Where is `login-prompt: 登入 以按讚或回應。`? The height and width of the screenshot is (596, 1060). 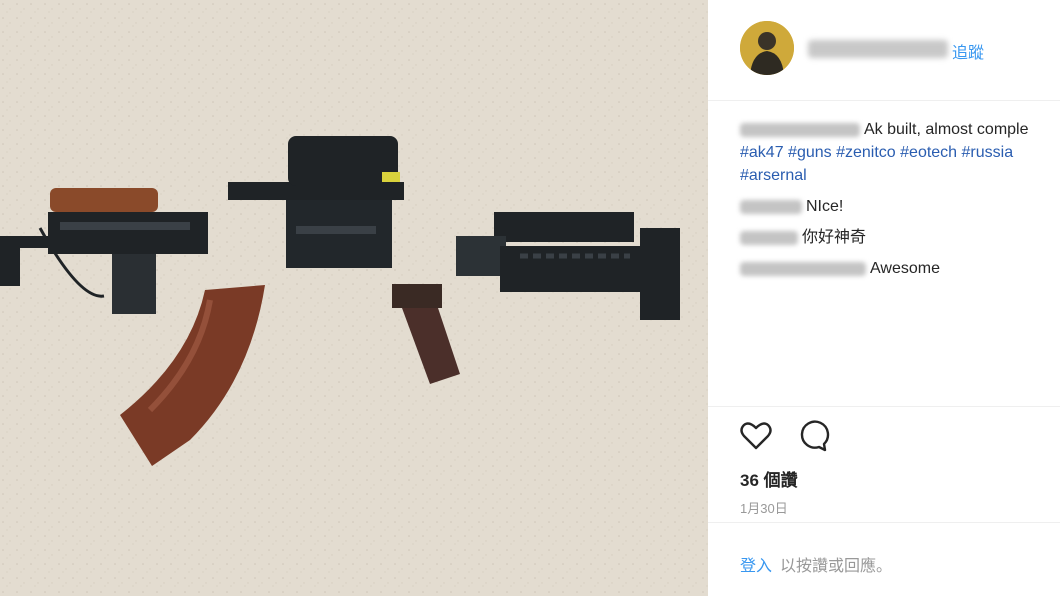
login-prompt: 登入 以按讚或回應。 is located at coordinates (816, 564).